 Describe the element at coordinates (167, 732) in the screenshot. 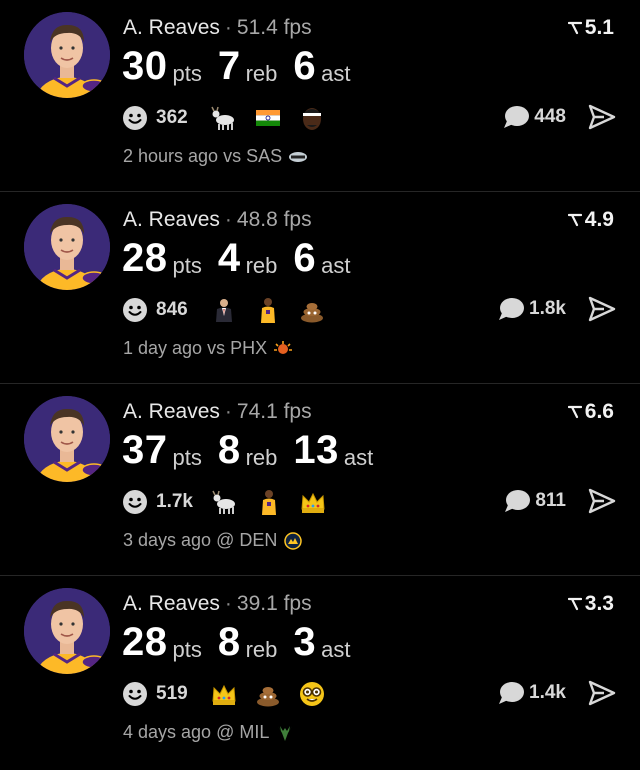

I see `time-ago: 4 days ago` at that location.